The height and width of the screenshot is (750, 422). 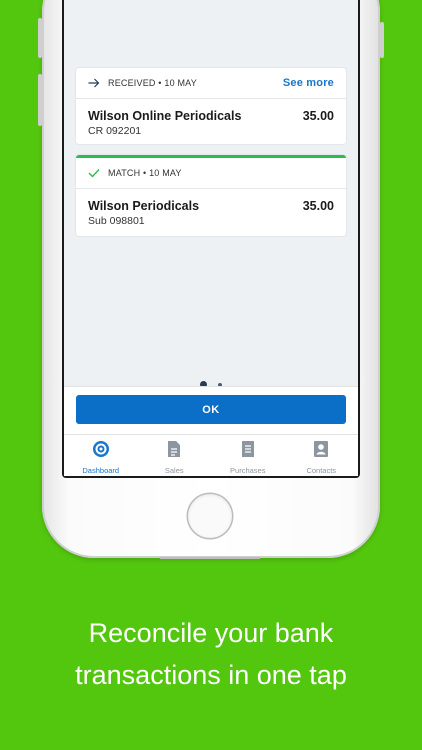 I want to click on tab-bar: Dashboard Sales Purchases Contacts, so click(x=211, y=454).